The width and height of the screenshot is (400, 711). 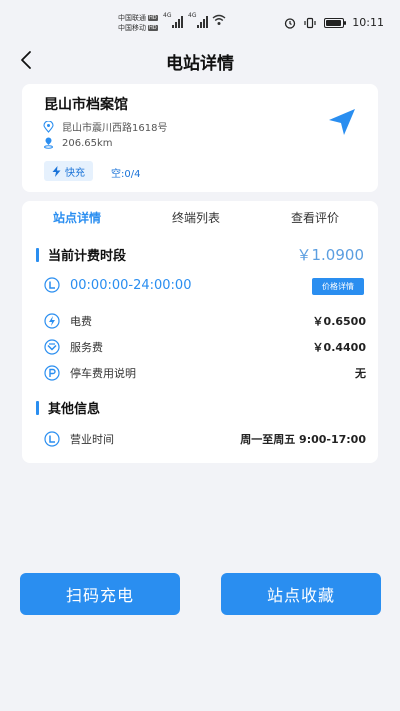 What do you see at coordinates (75, 173) in the screenshot?
I see `fast-charge-label: 快充` at bounding box center [75, 173].